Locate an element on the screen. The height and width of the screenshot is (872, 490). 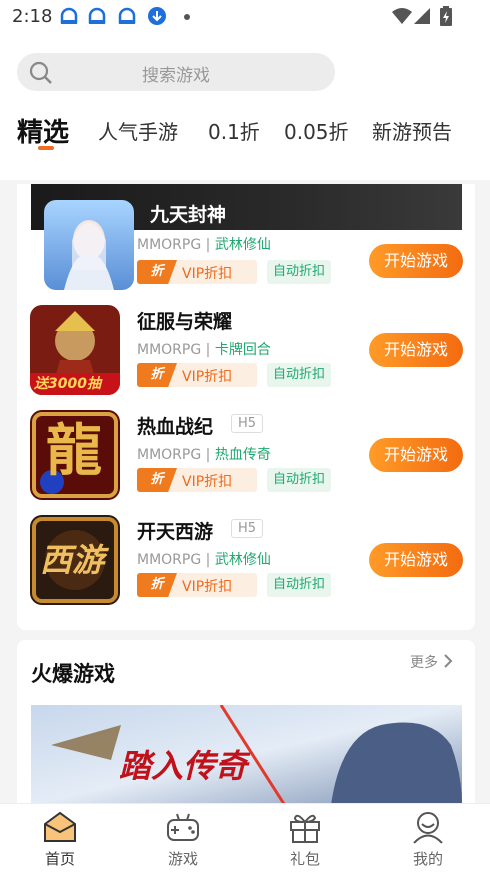
tab-0.05-discount: 0.05折 is located at coordinates (316, 130).